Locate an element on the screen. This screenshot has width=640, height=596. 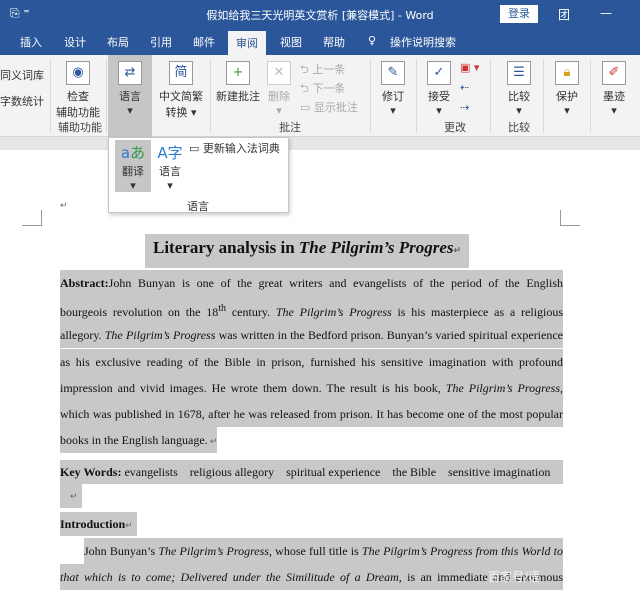
thesaurus-button: 同义词库 is located at coordinates (22, 75).